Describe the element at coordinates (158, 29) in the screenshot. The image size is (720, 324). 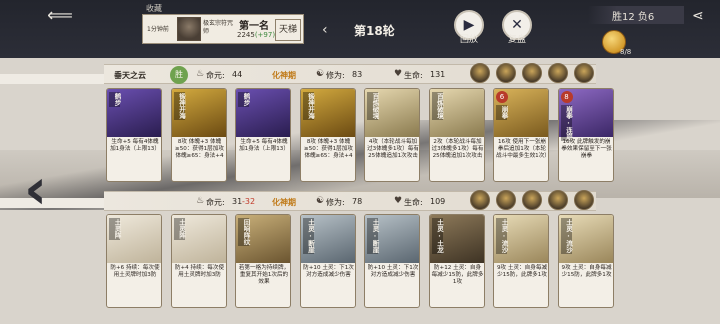
I see `record-time: 1分钟前` at that location.